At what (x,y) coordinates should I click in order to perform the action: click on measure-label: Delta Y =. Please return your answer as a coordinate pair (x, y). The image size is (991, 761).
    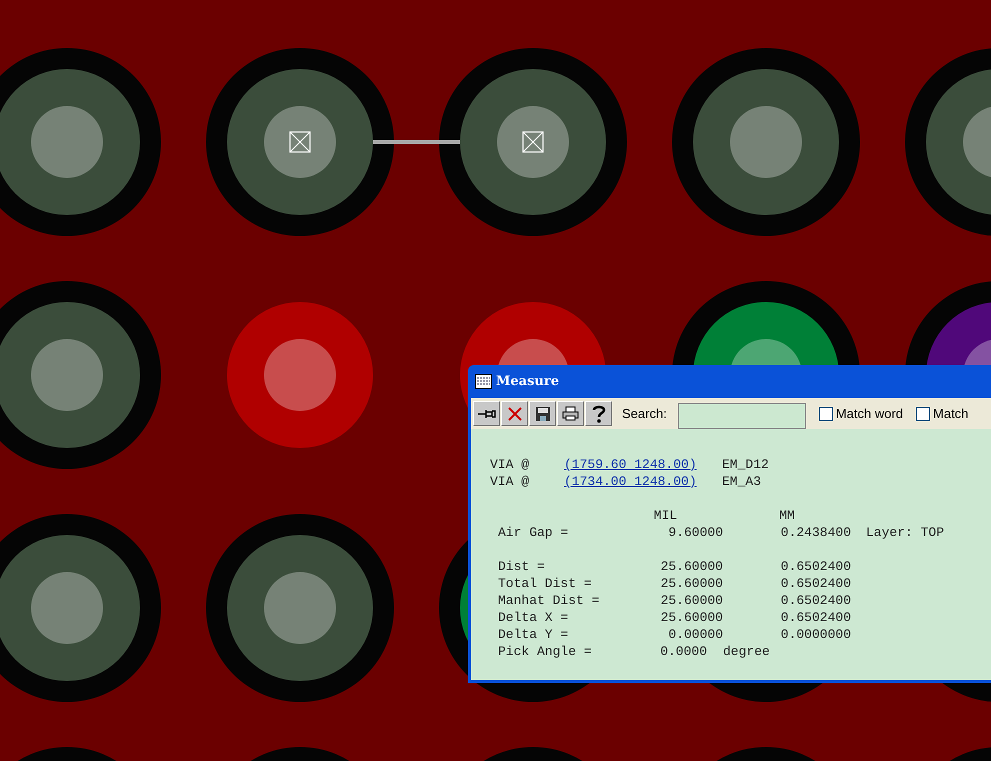
    Looking at the image, I should click on (534, 634).